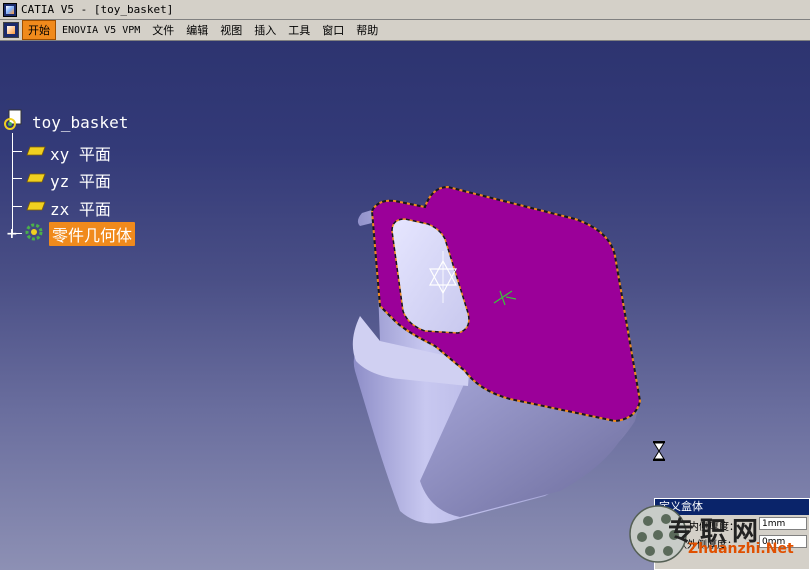  I want to click on menu-file: 文件, so click(163, 30).